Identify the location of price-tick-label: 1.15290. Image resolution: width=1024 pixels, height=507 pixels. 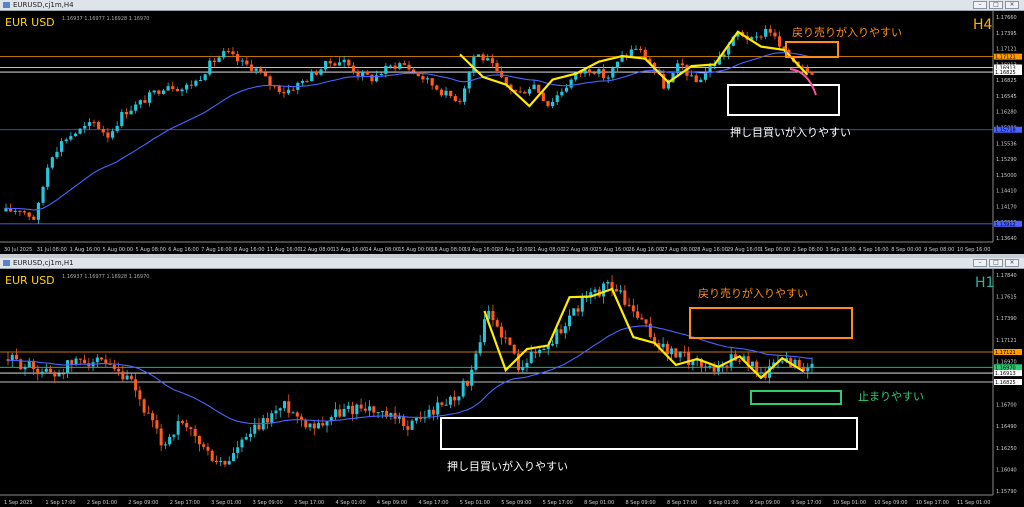
(1006, 160).